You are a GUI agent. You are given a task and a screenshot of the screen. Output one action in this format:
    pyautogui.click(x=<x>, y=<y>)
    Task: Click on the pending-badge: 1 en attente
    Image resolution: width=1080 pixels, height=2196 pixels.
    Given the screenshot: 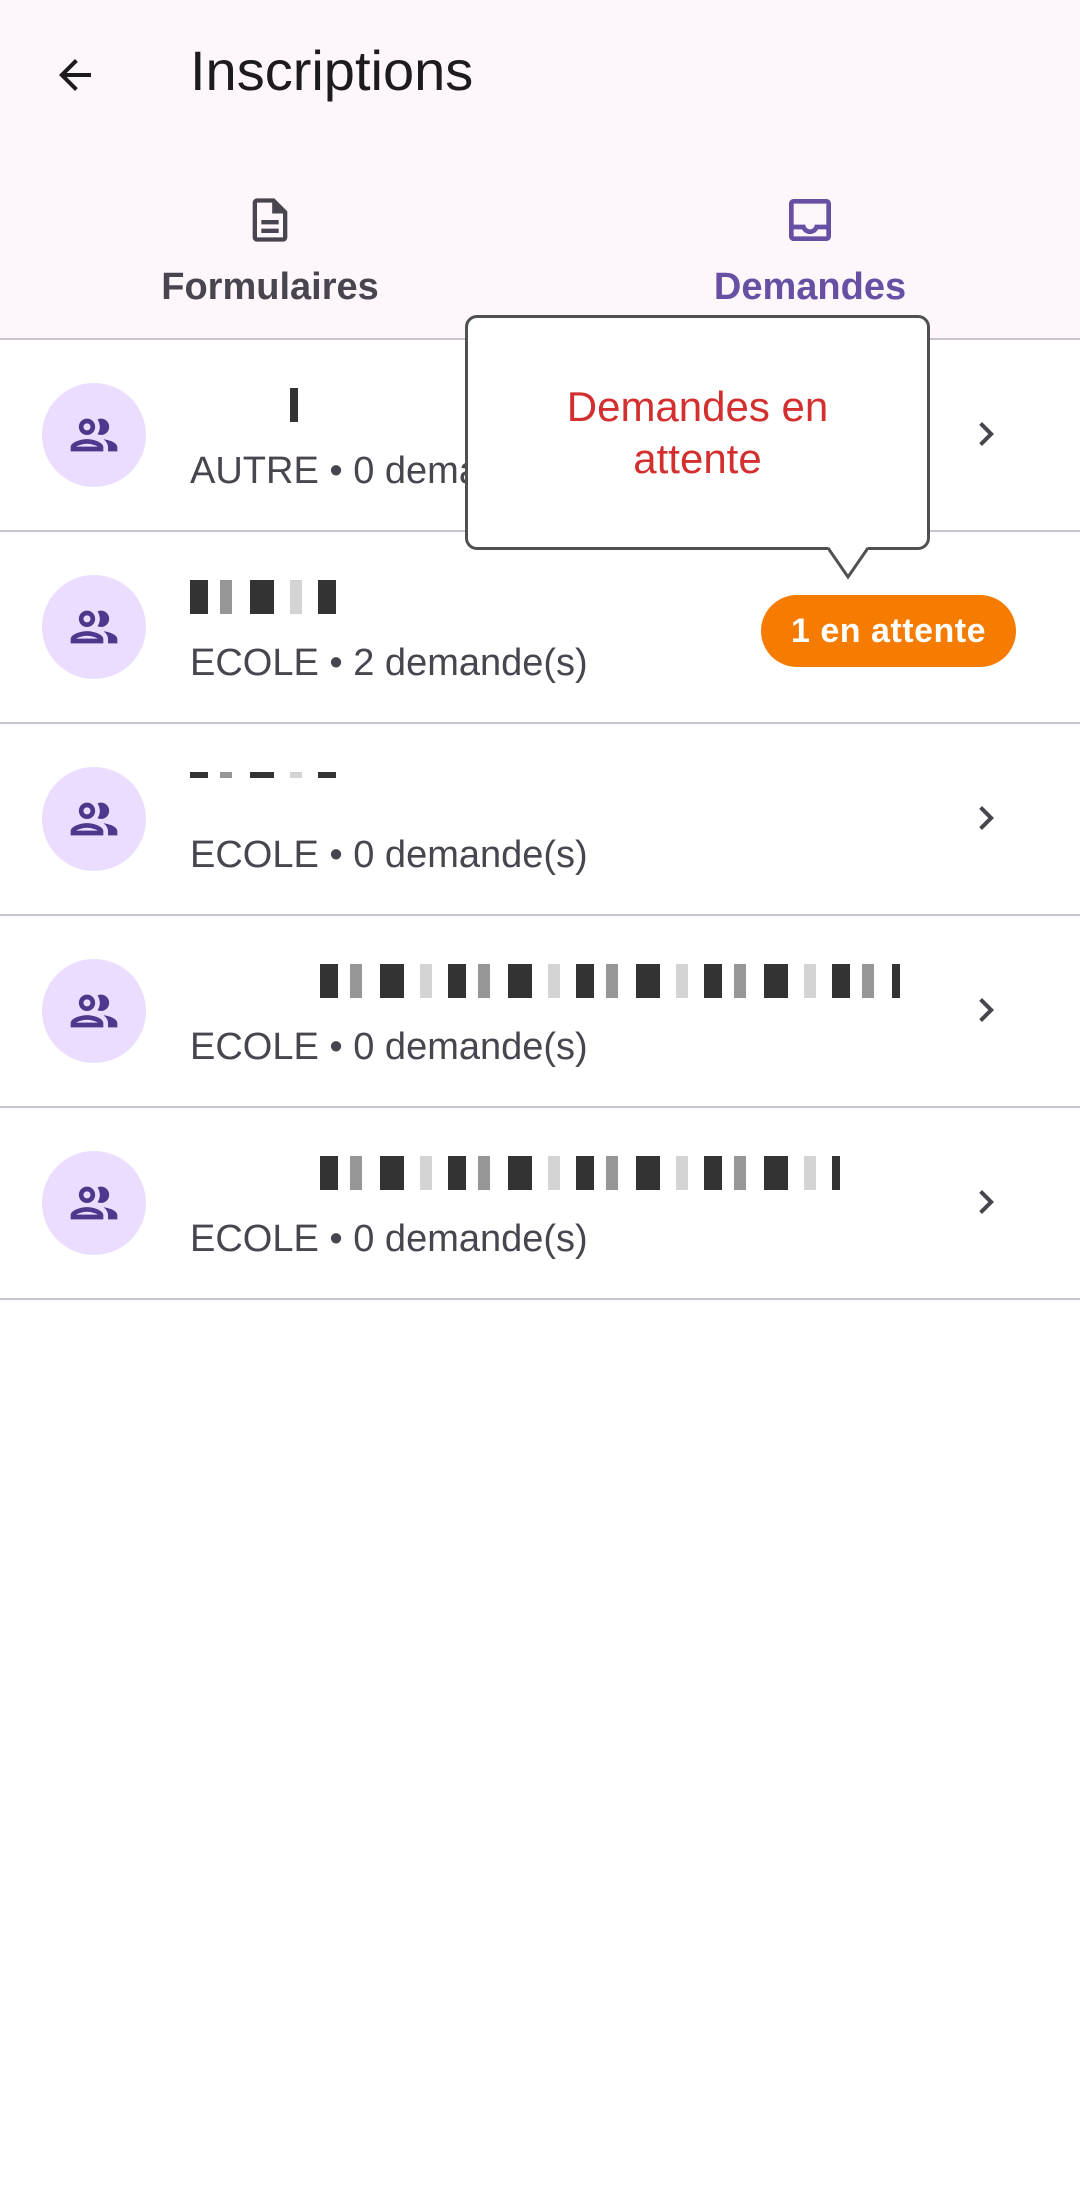 What is the action you would take?
    pyautogui.click(x=888, y=631)
    